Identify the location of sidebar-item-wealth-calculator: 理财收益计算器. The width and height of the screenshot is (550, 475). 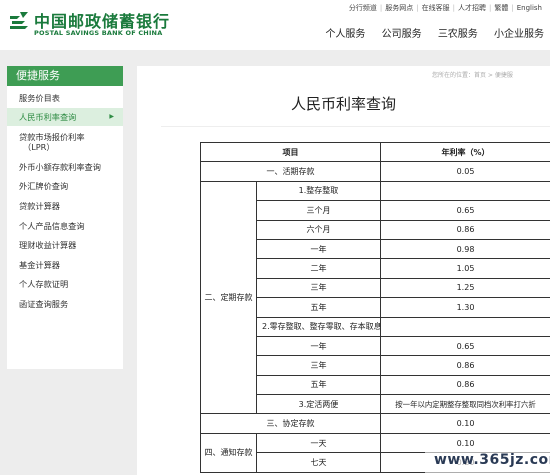
(65, 245).